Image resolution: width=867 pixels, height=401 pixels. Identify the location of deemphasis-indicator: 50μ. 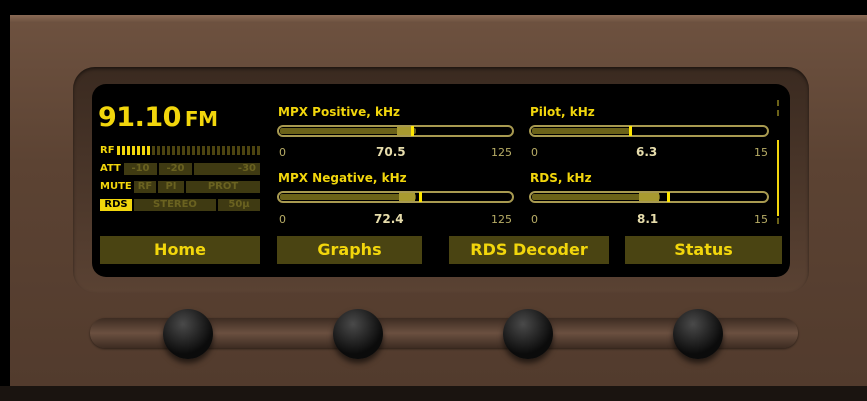
(239, 205).